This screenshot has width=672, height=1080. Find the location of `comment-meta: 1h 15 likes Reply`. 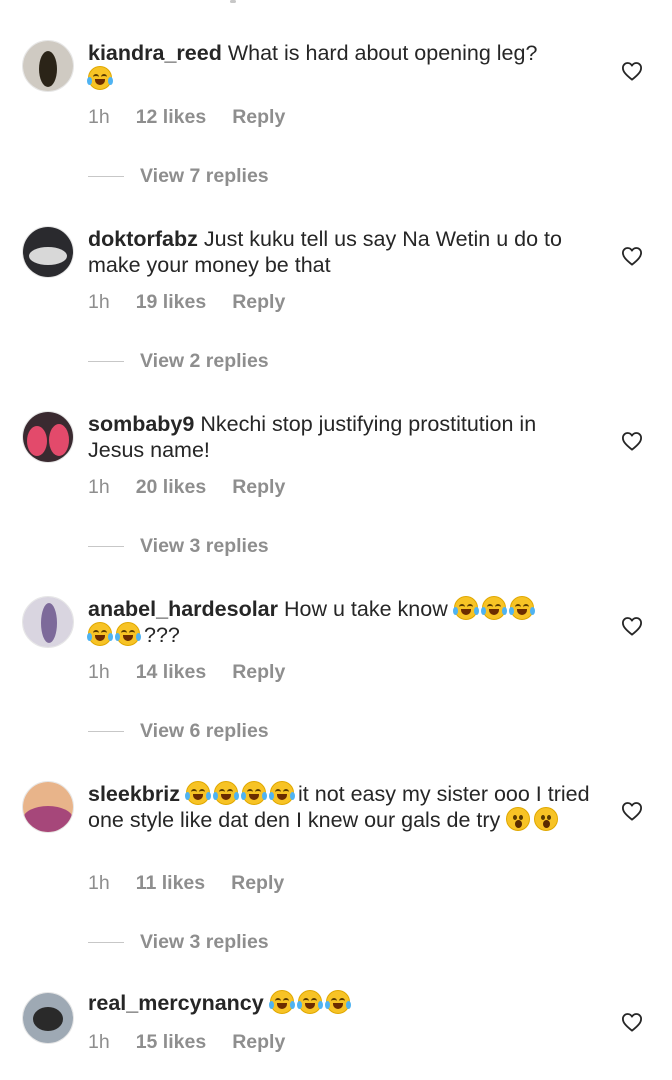

comment-meta: 1h 15 likes Reply is located at coordinates (186, 1042).